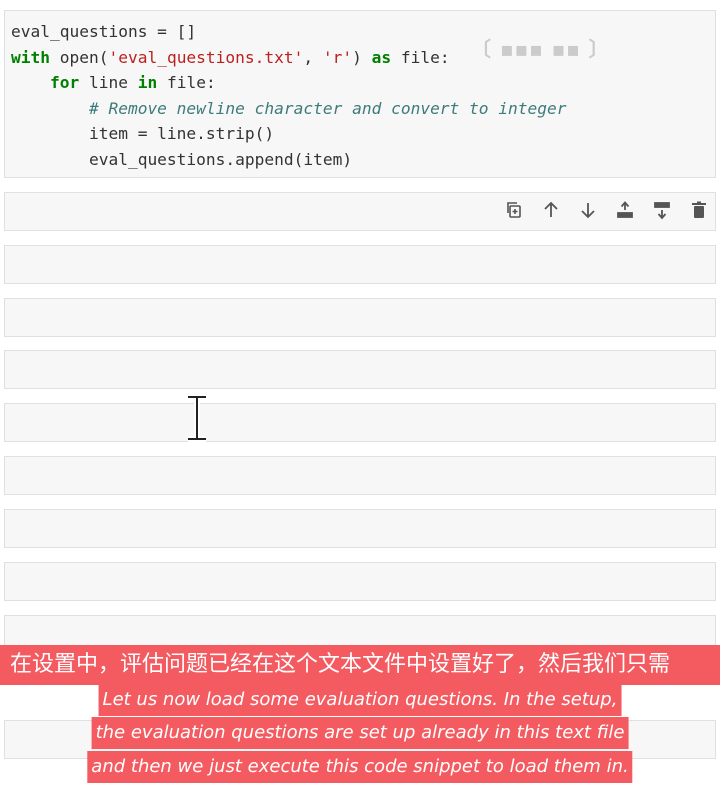 This screenshot has width=720, height=810. Describe the element at coordinates (64, 82) in the screenshot. I see `code-keyword: for` at that location.